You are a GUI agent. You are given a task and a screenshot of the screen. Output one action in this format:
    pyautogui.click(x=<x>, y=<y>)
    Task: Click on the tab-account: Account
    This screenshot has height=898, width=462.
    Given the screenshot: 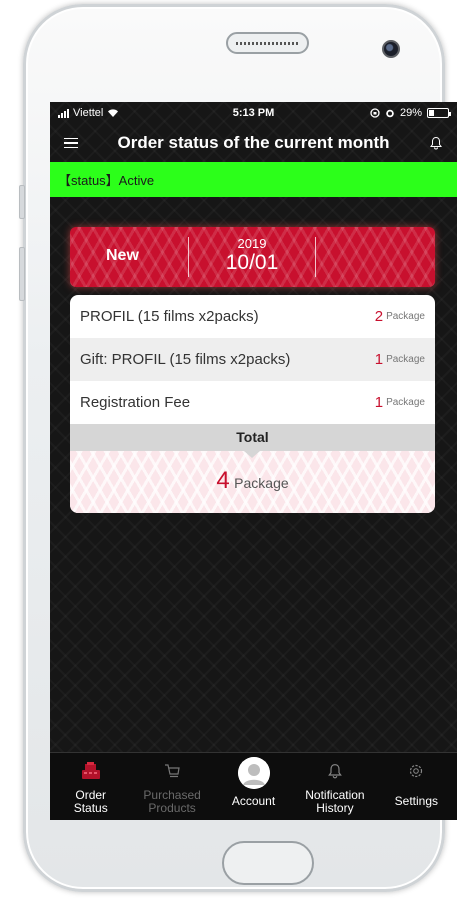 What is the action you would take?
    pyautogui.click(x=253, y=786)
    